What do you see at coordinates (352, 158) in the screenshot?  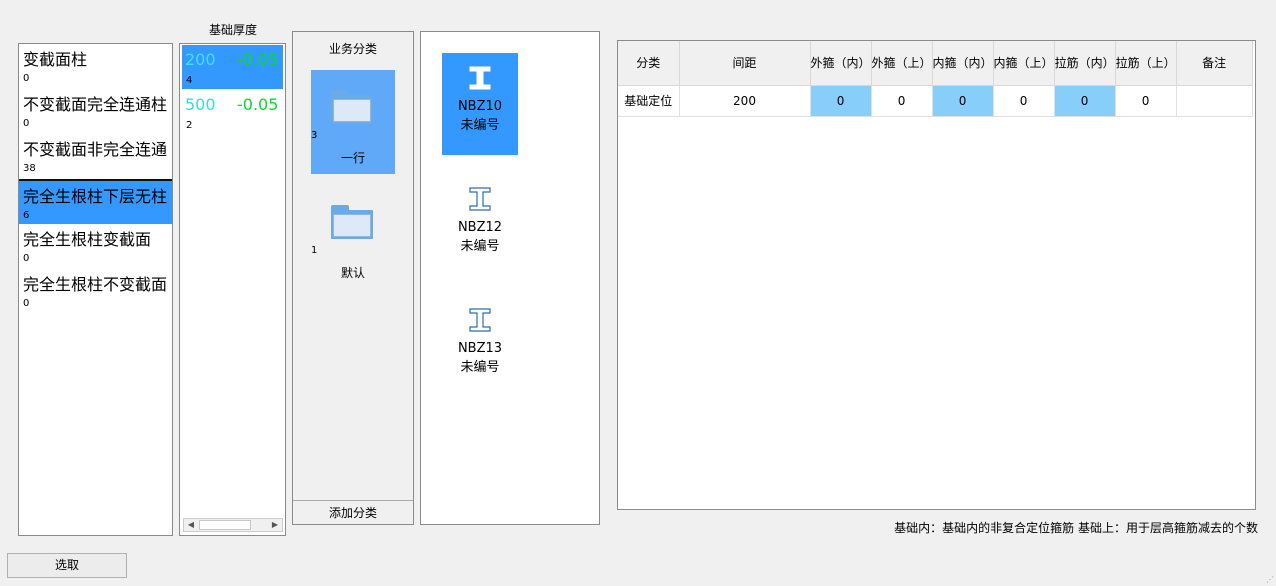 I see `category-label: 一行` at bounding box center [352, 158].